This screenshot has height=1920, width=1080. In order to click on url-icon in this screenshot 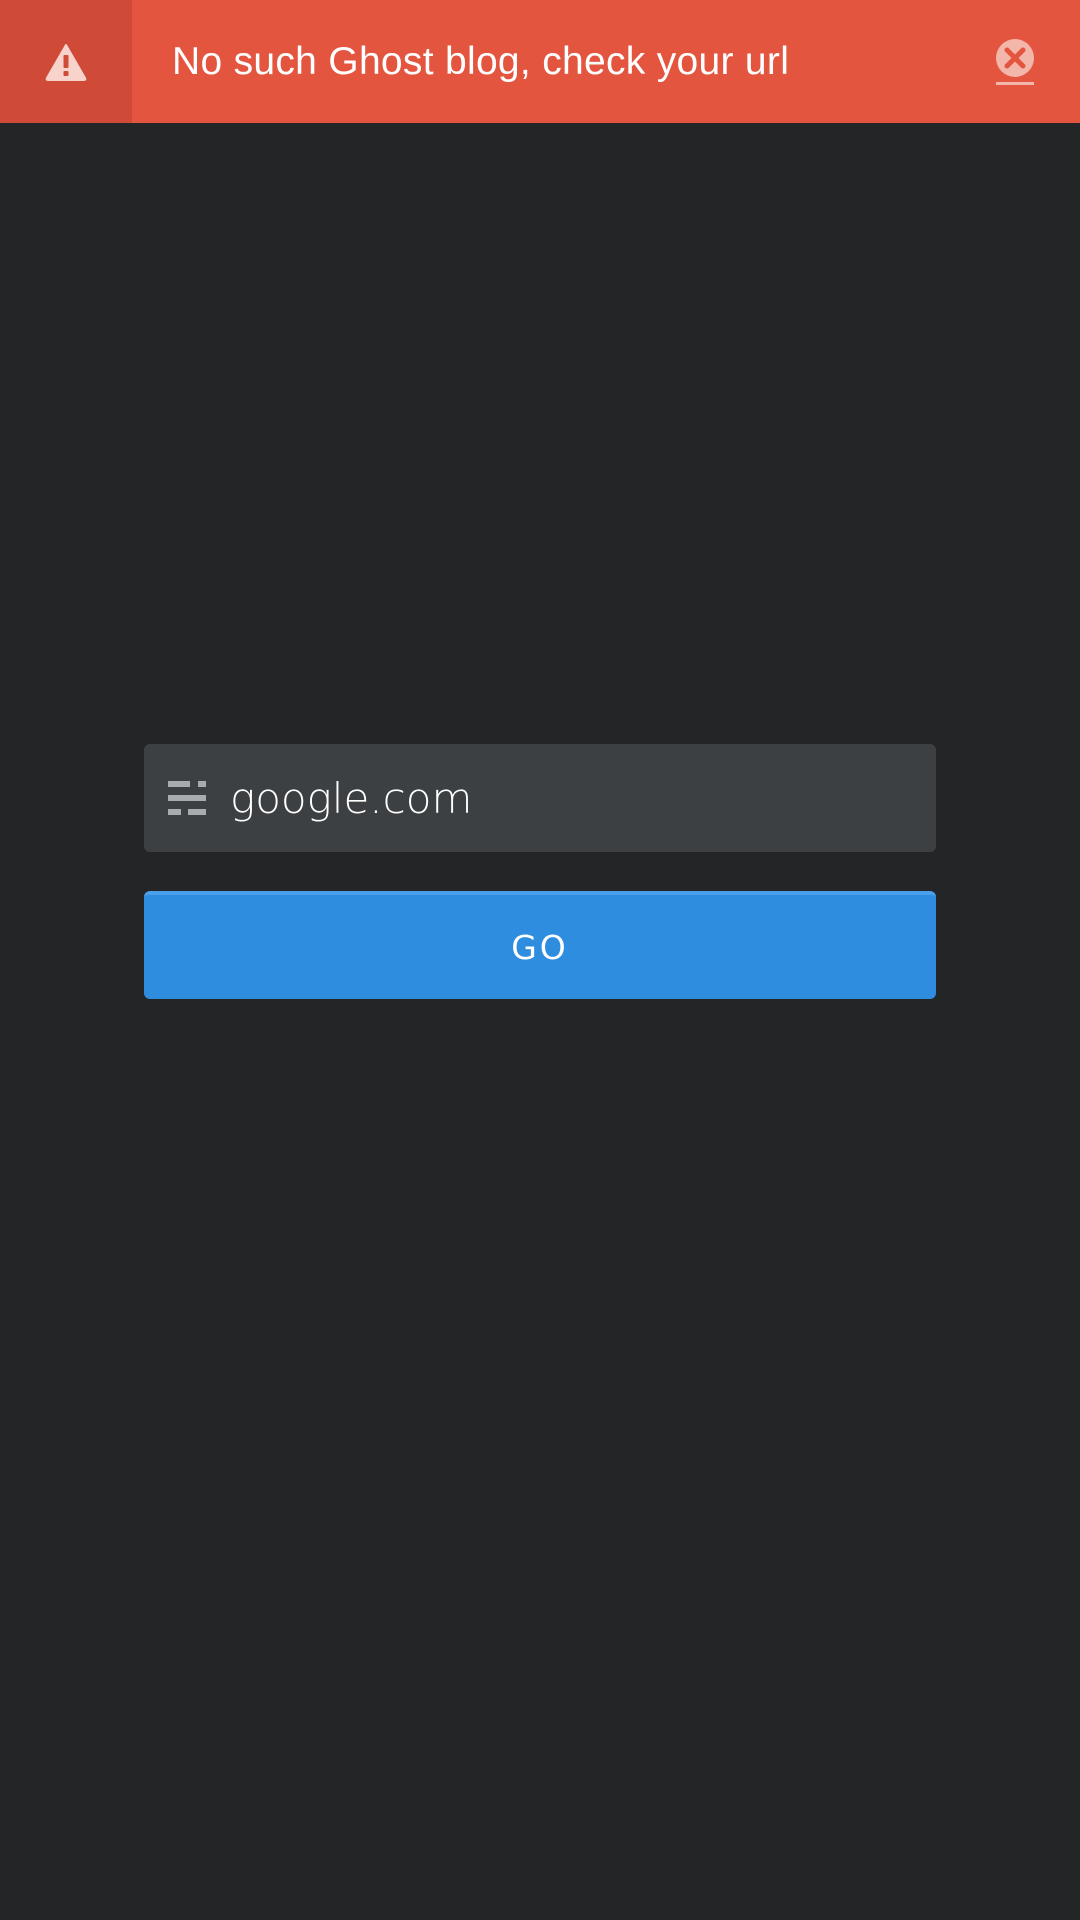, I will do `click(187, 798)`.